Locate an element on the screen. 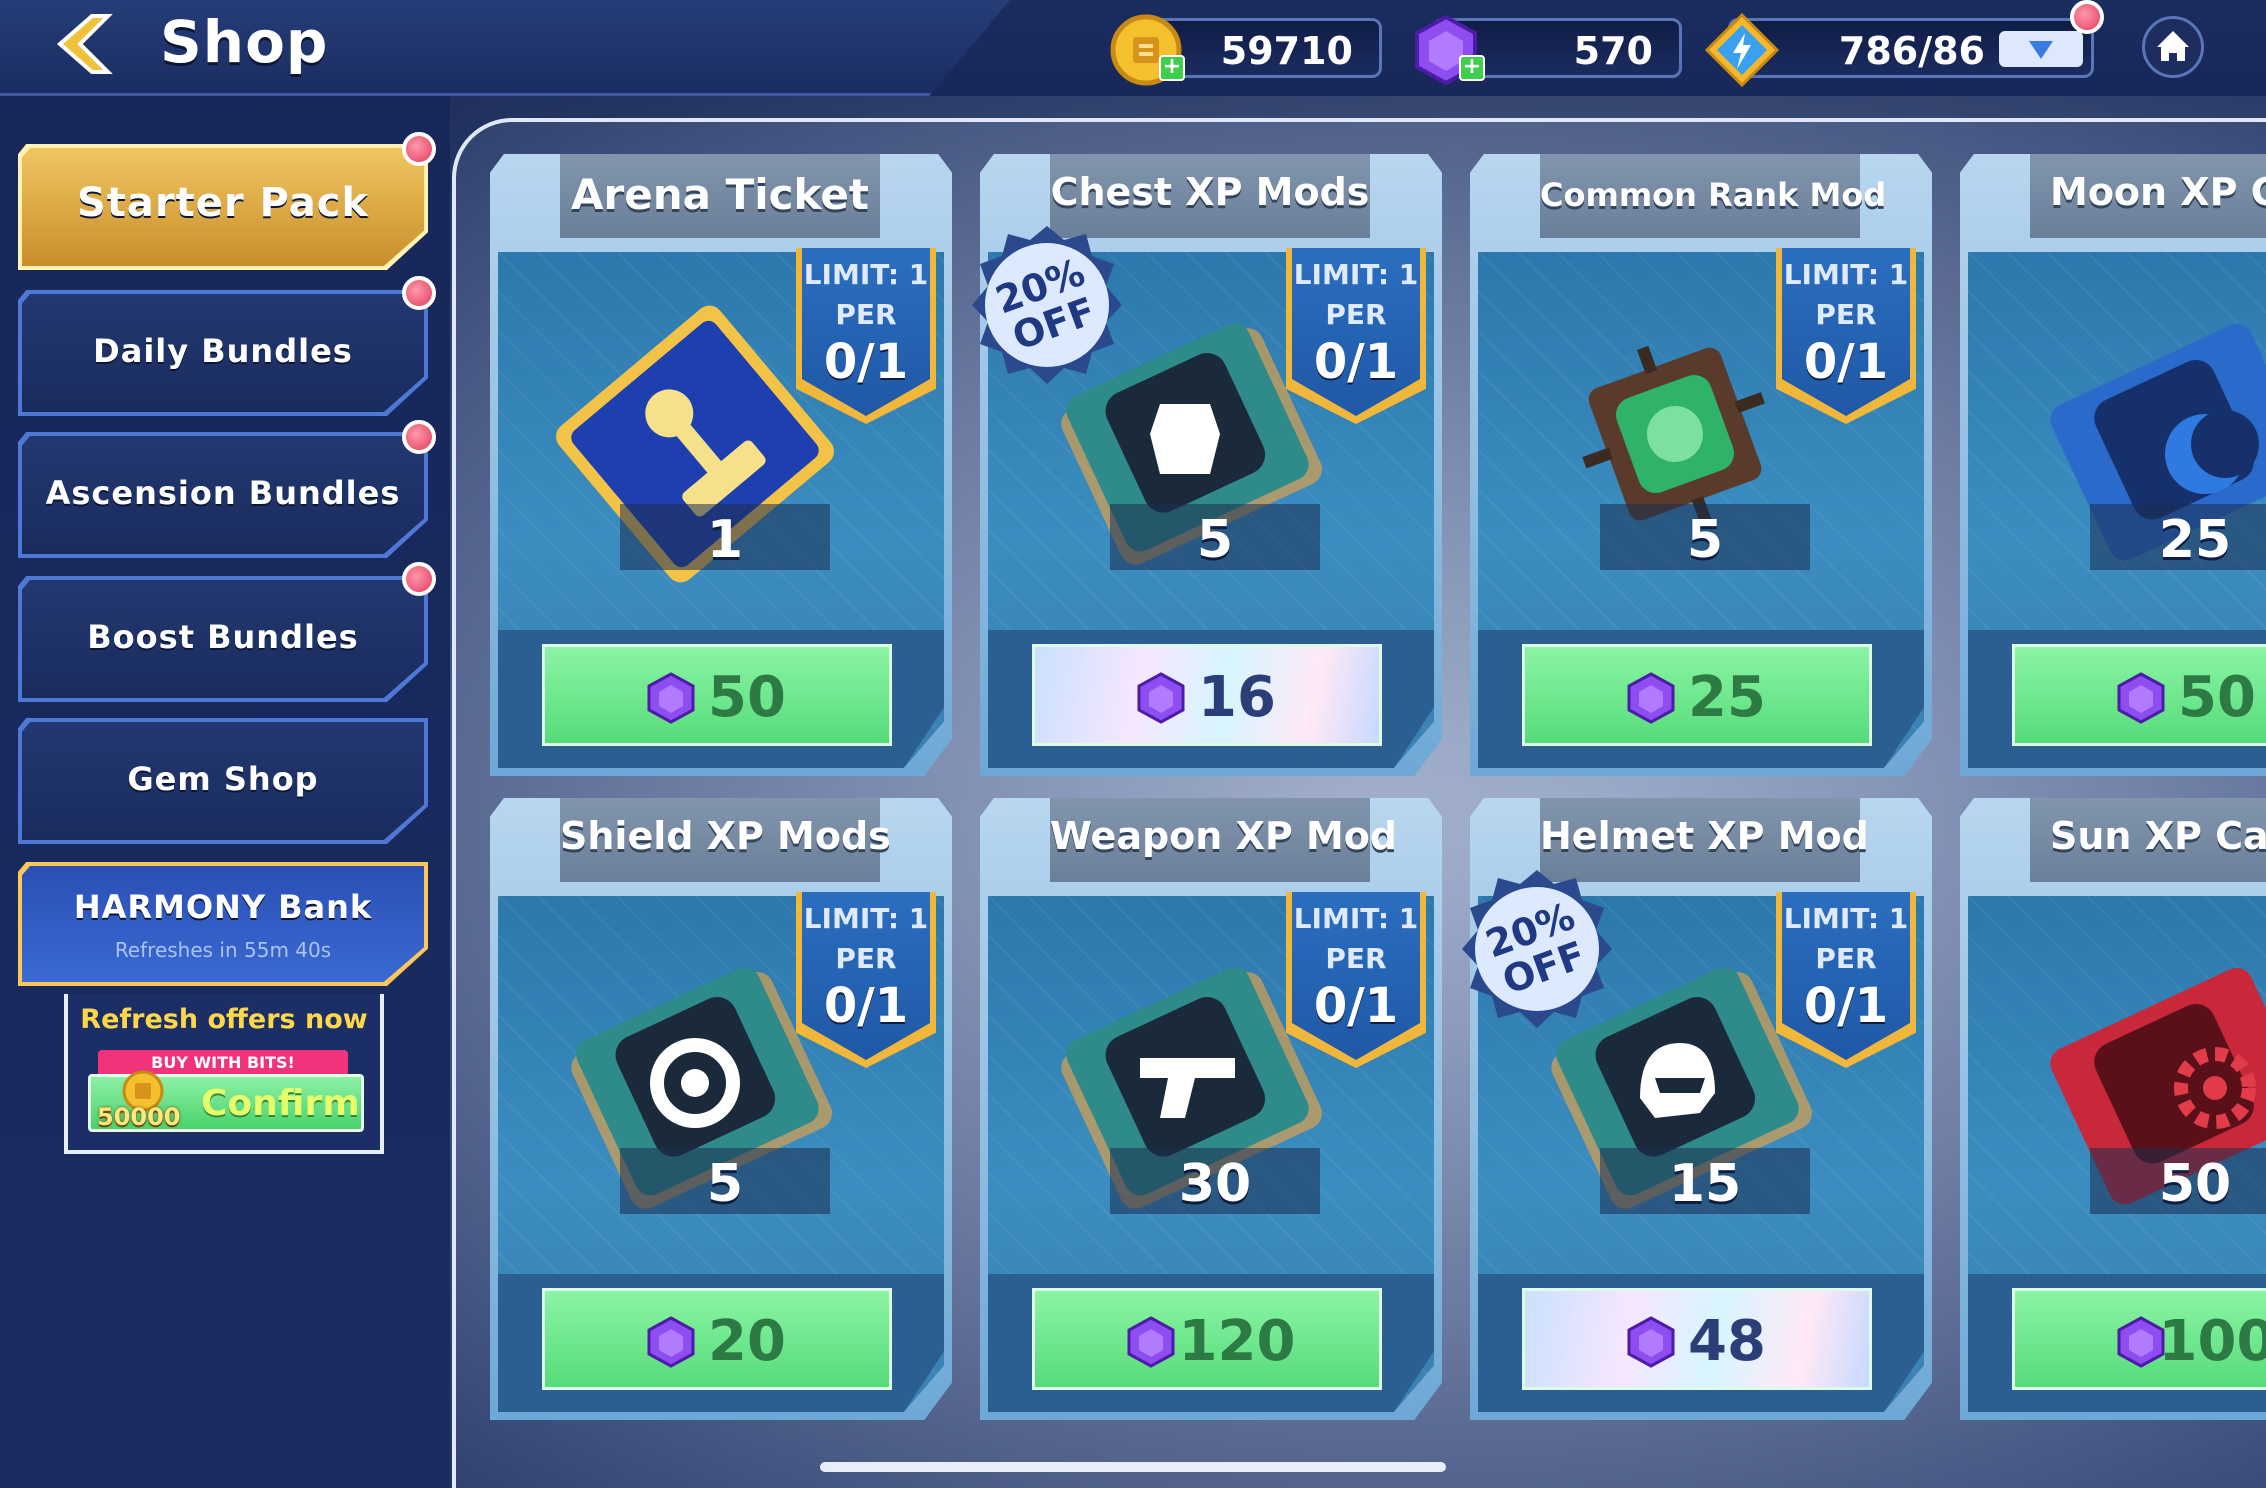 The height and width of the screenshot is (1488, 2266). shop-card-moon-xp: Moon XP Ca 25 50 is located at coordinates (2113, 465).